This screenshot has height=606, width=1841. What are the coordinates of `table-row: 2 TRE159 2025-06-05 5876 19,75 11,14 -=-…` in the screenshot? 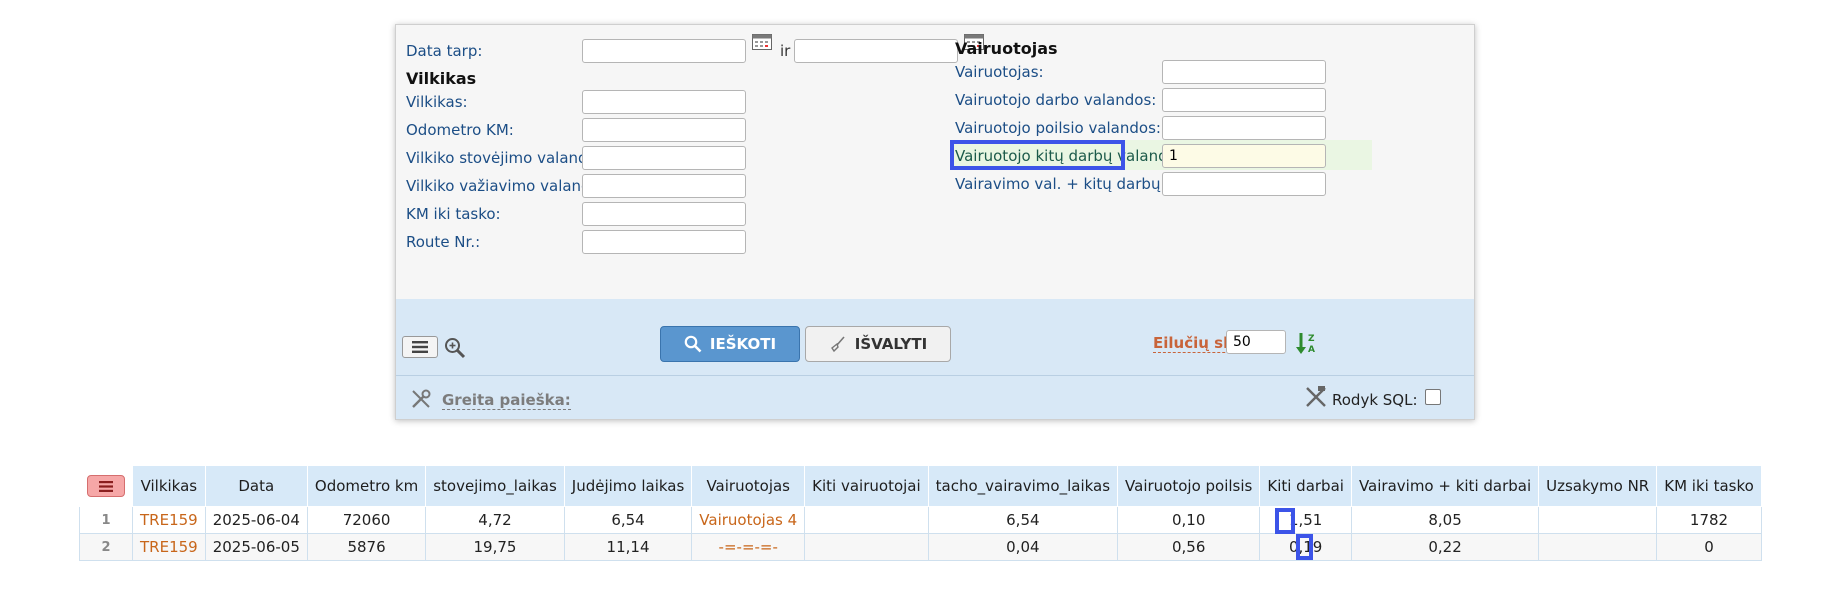 It's located at (920, 547).